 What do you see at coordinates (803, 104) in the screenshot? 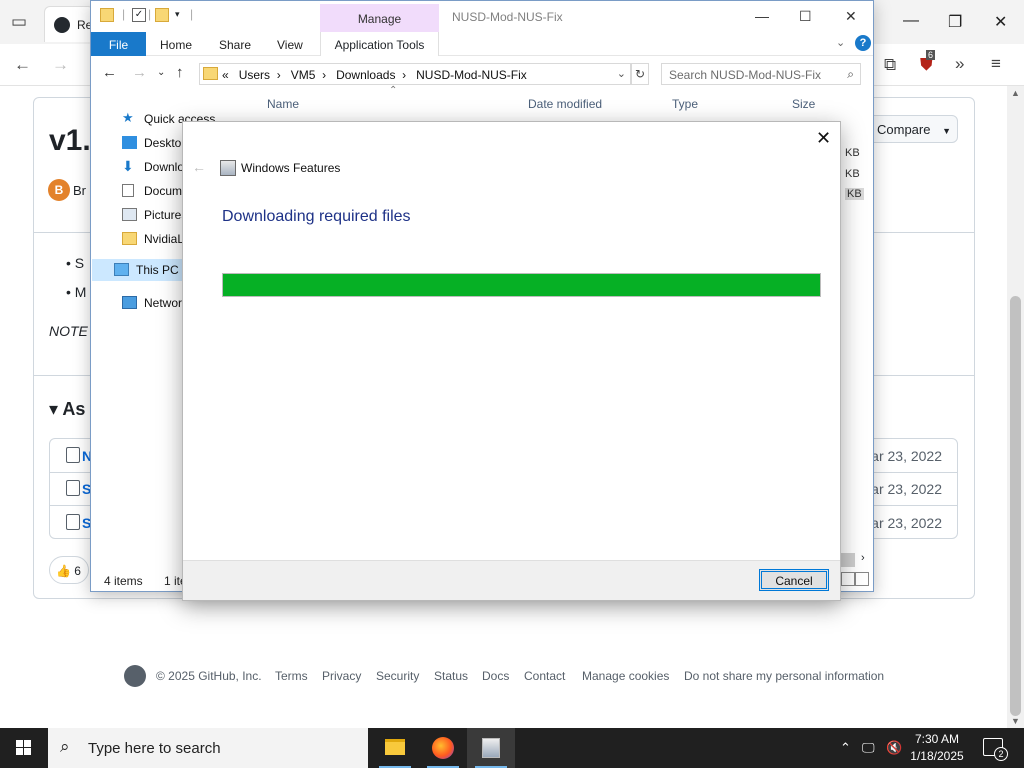
I see `column-header-size: Size` at bounding box center [803, 104].